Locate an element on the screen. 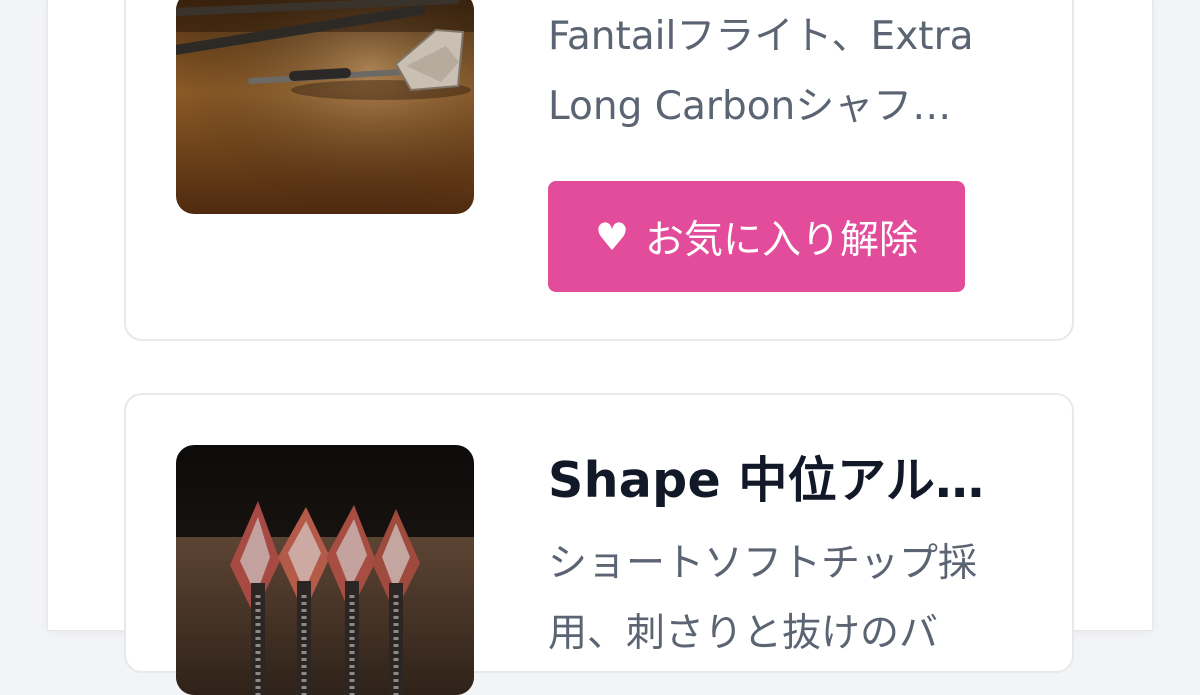 This screenshot has height=695, width=1200. unfavorite-button: ♥ お気に入り解除 is located at coordinates (756, 236).